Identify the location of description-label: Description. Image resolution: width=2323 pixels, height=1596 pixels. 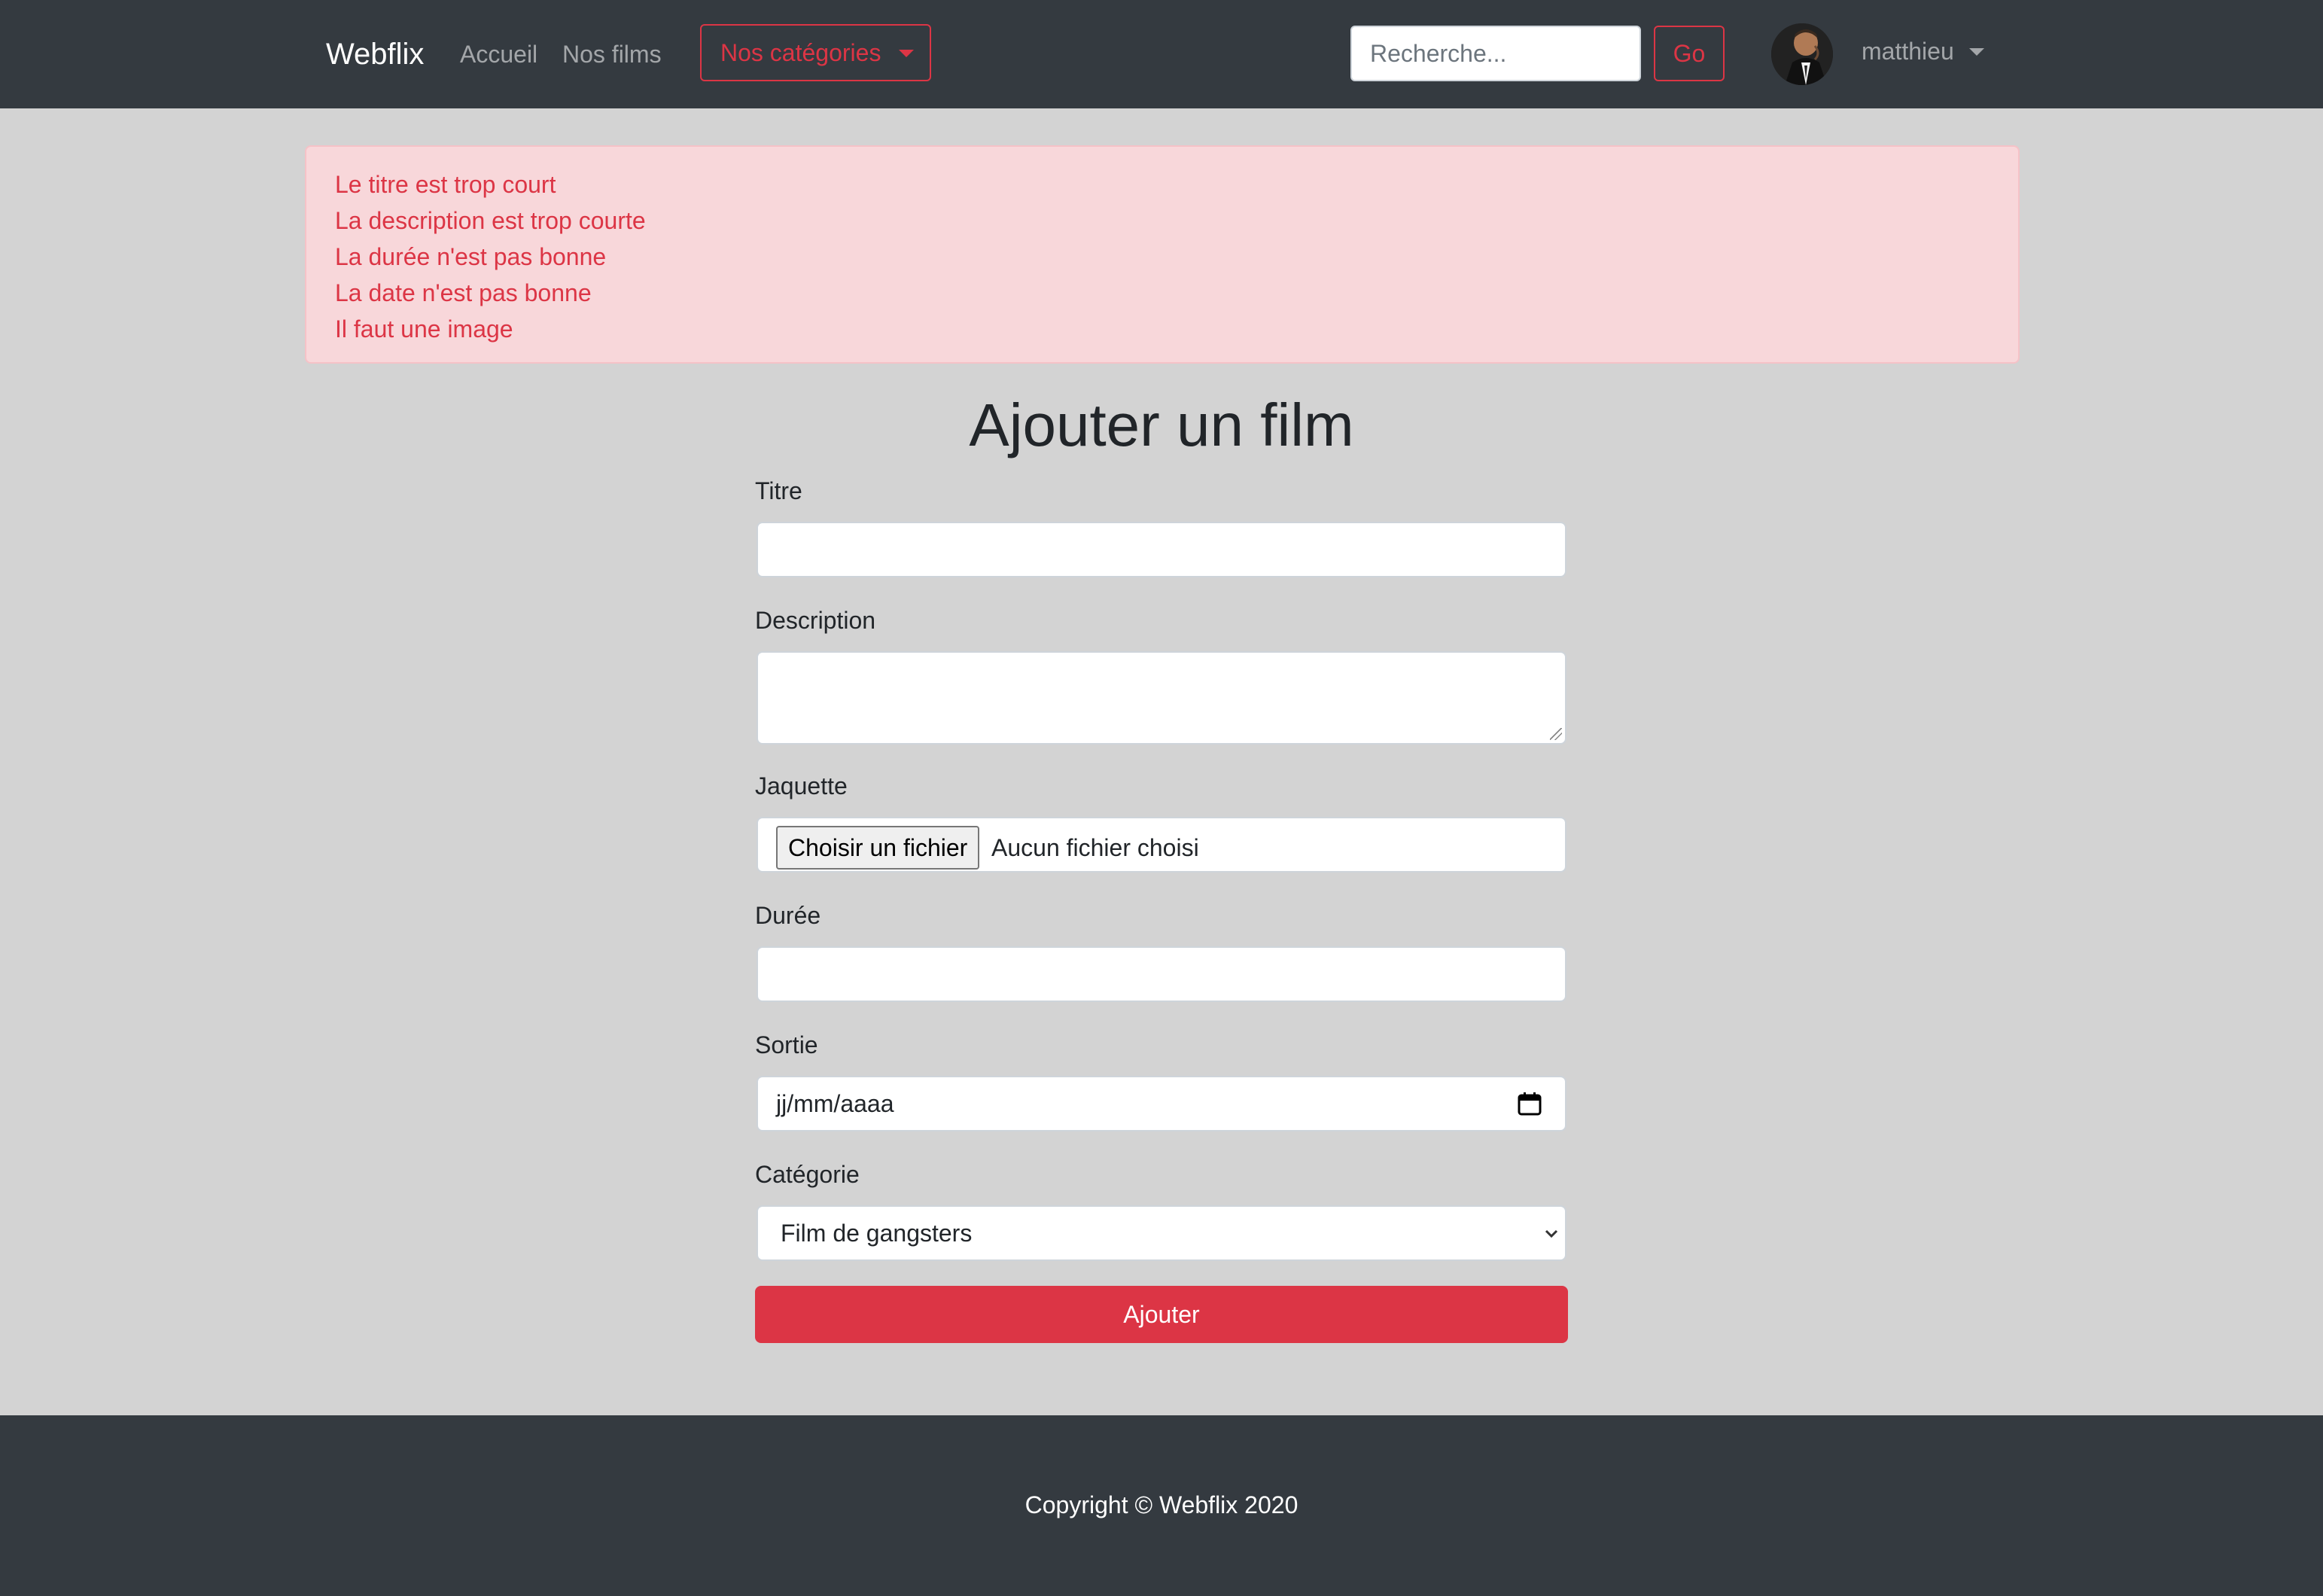
(815, 621).